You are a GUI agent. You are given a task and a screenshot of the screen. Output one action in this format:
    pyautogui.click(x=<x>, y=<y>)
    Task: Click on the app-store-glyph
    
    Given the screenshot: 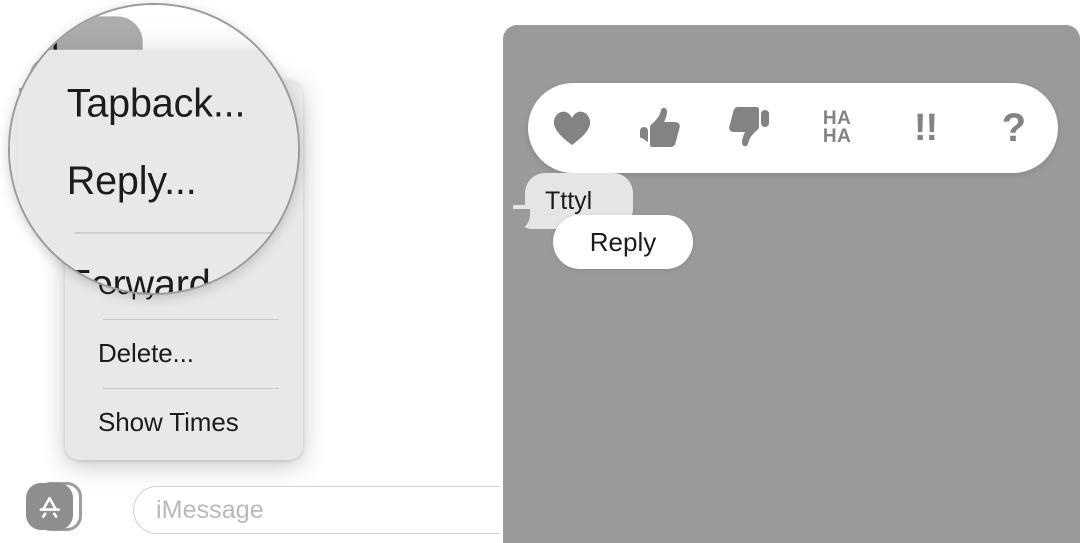 What is the action you would take?
    pyautogui.click(x=49, y=507)
    